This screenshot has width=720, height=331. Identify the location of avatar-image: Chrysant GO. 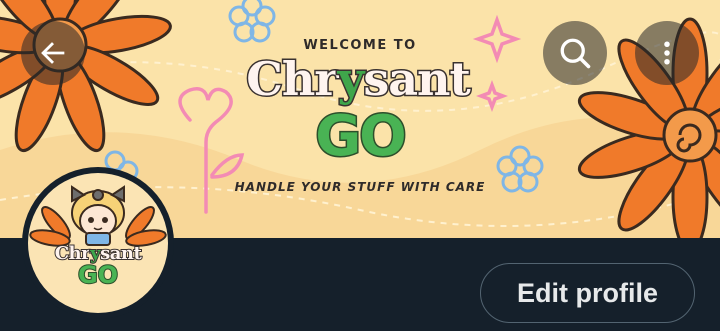
(98, 243).